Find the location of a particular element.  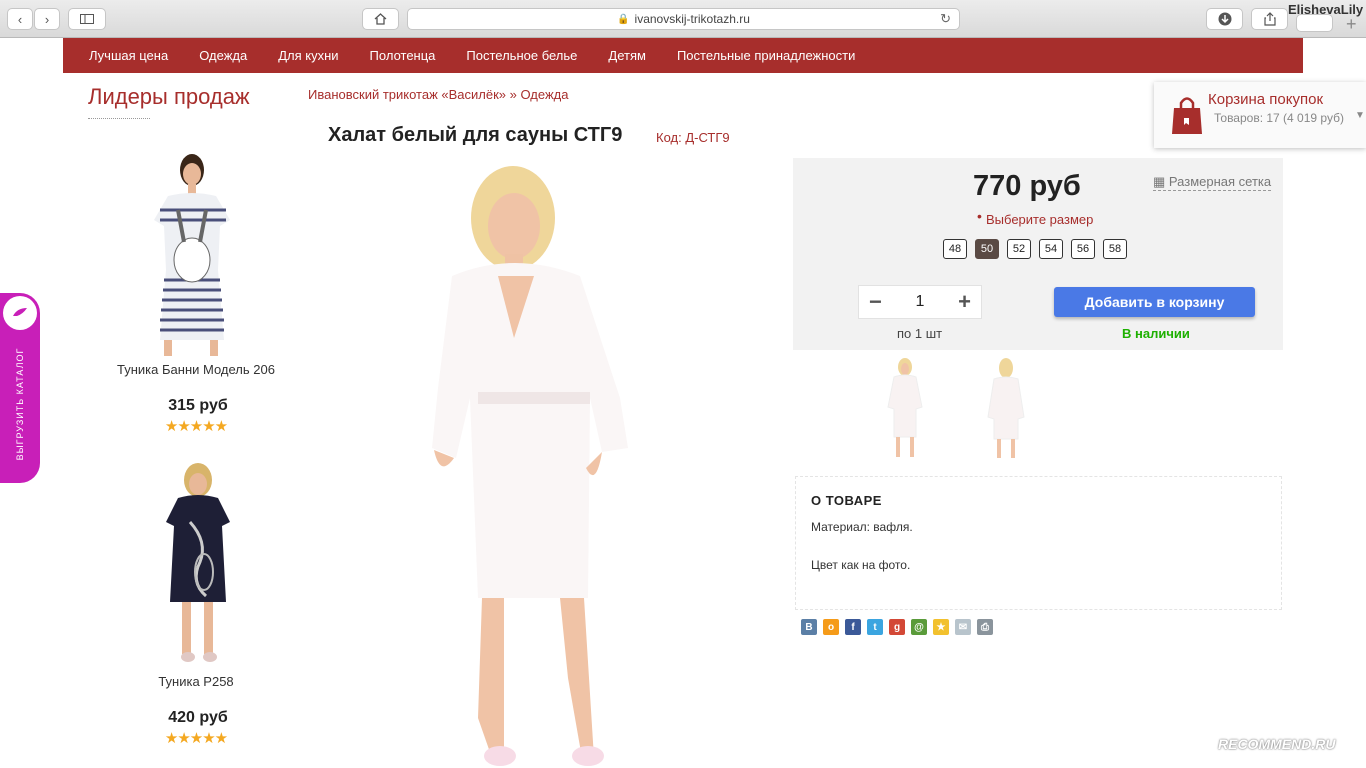

nav-item-kids: Детям is located at coordinates (627, 55).